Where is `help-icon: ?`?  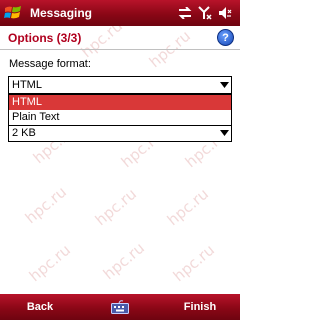 help-icon: ? is located at coordinates (225, 37).